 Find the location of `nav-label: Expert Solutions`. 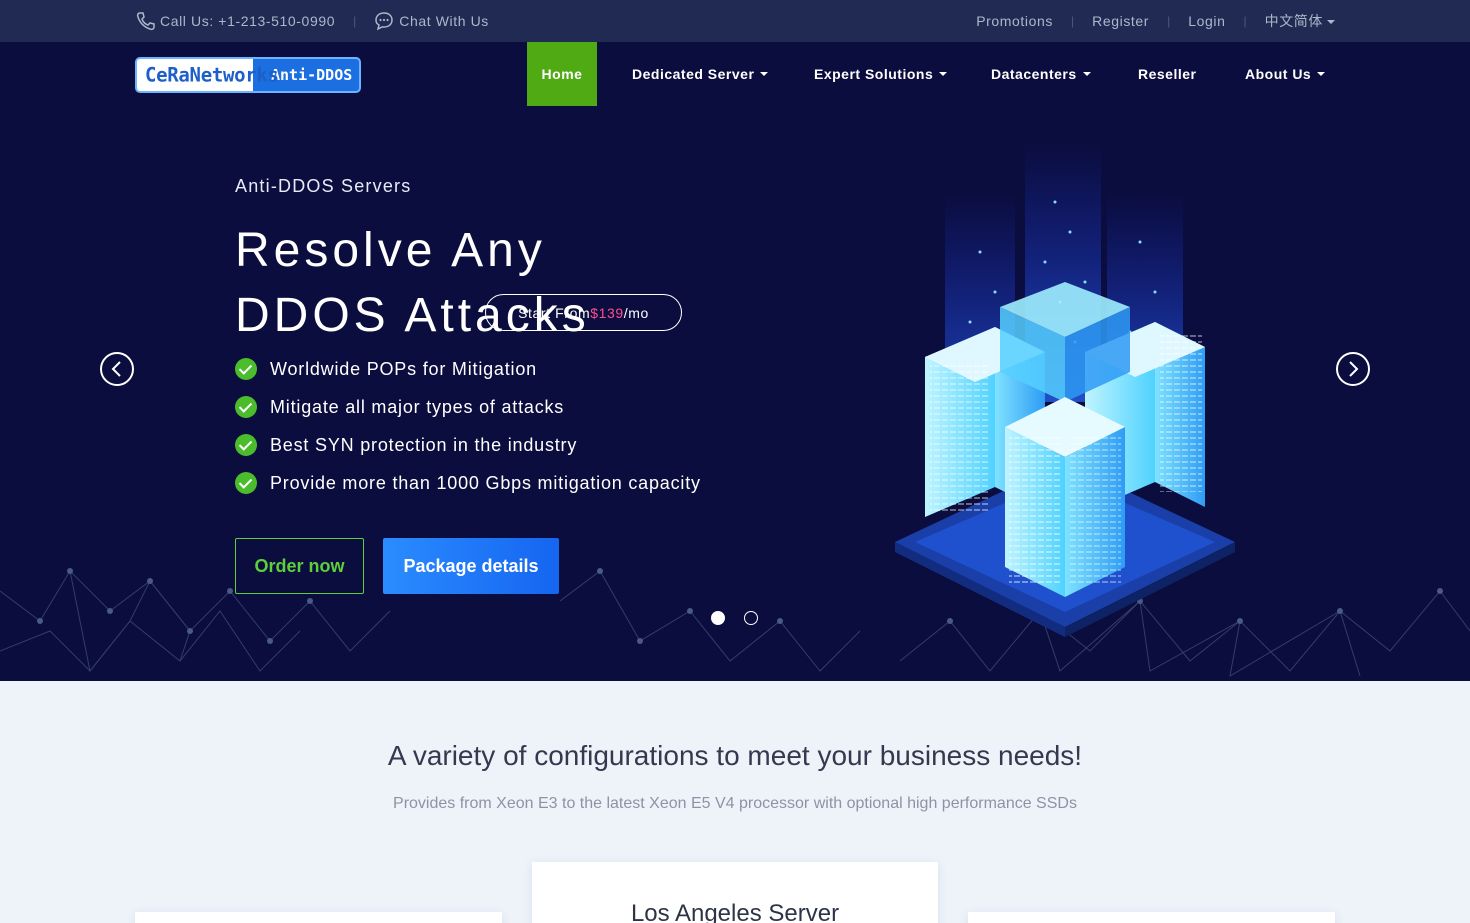

nav-label: Expert Solutions is located at coordinates (874, 74).